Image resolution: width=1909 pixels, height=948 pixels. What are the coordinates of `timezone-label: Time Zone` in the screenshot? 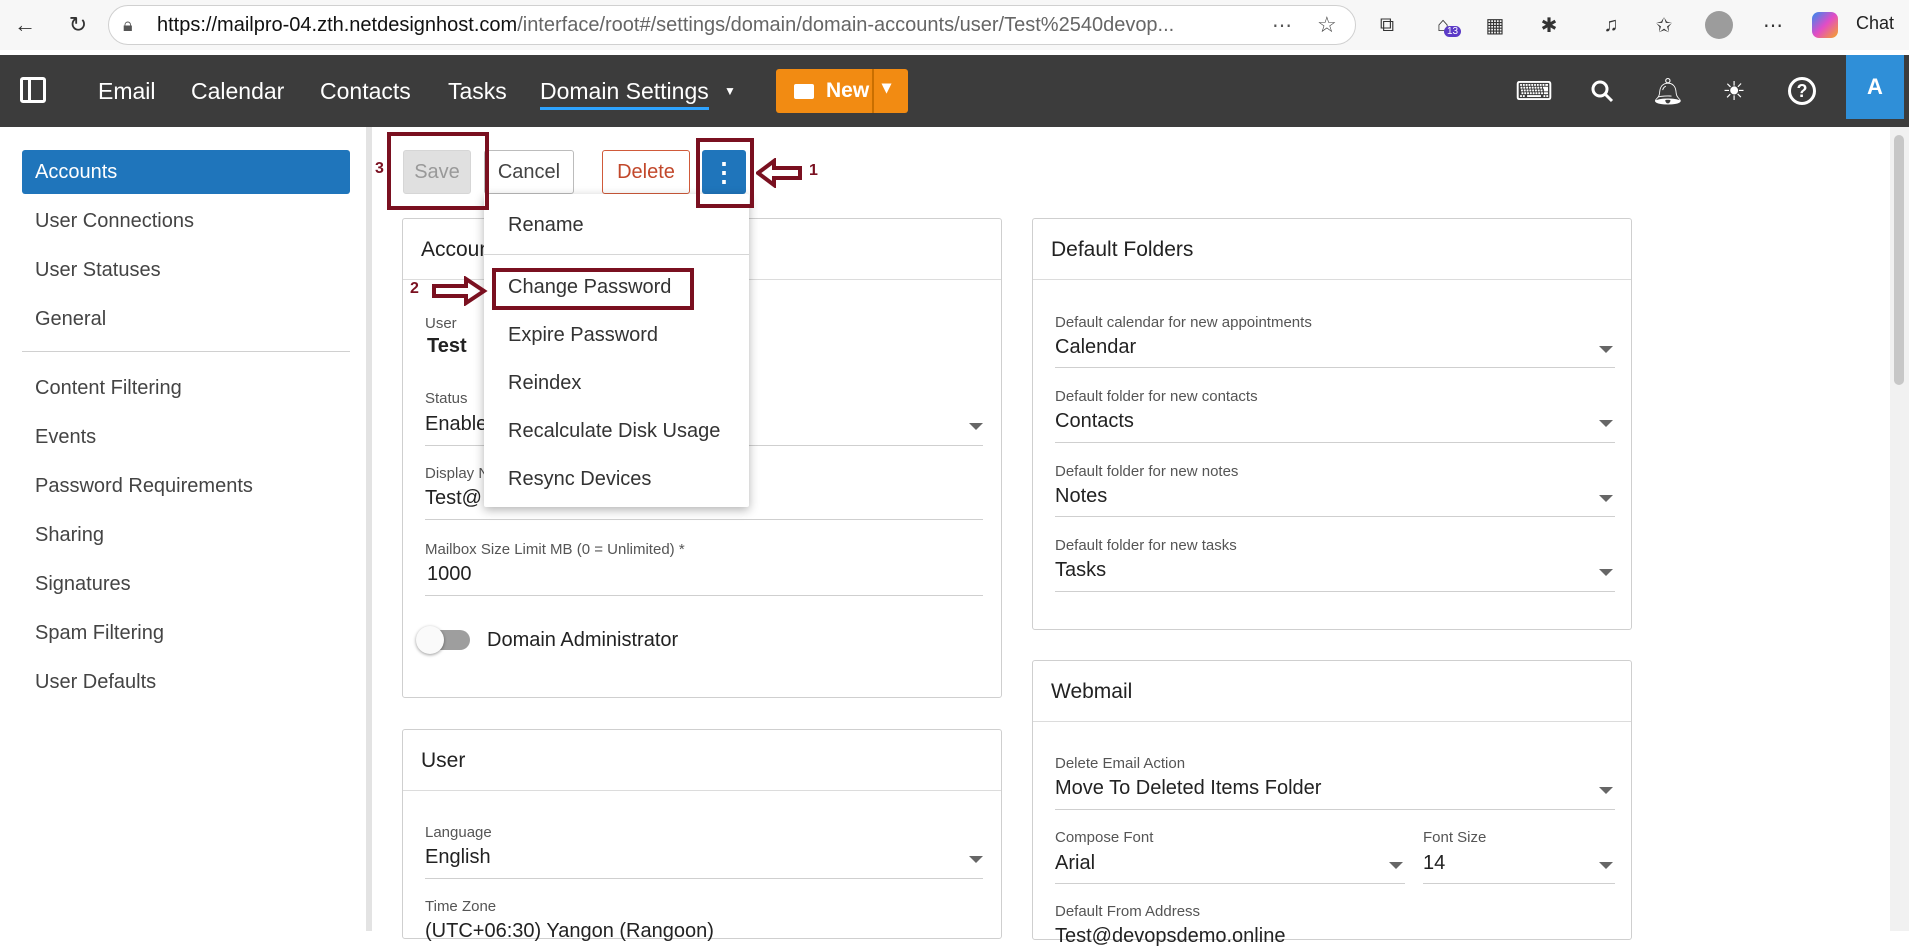 It's located at (461, 906).